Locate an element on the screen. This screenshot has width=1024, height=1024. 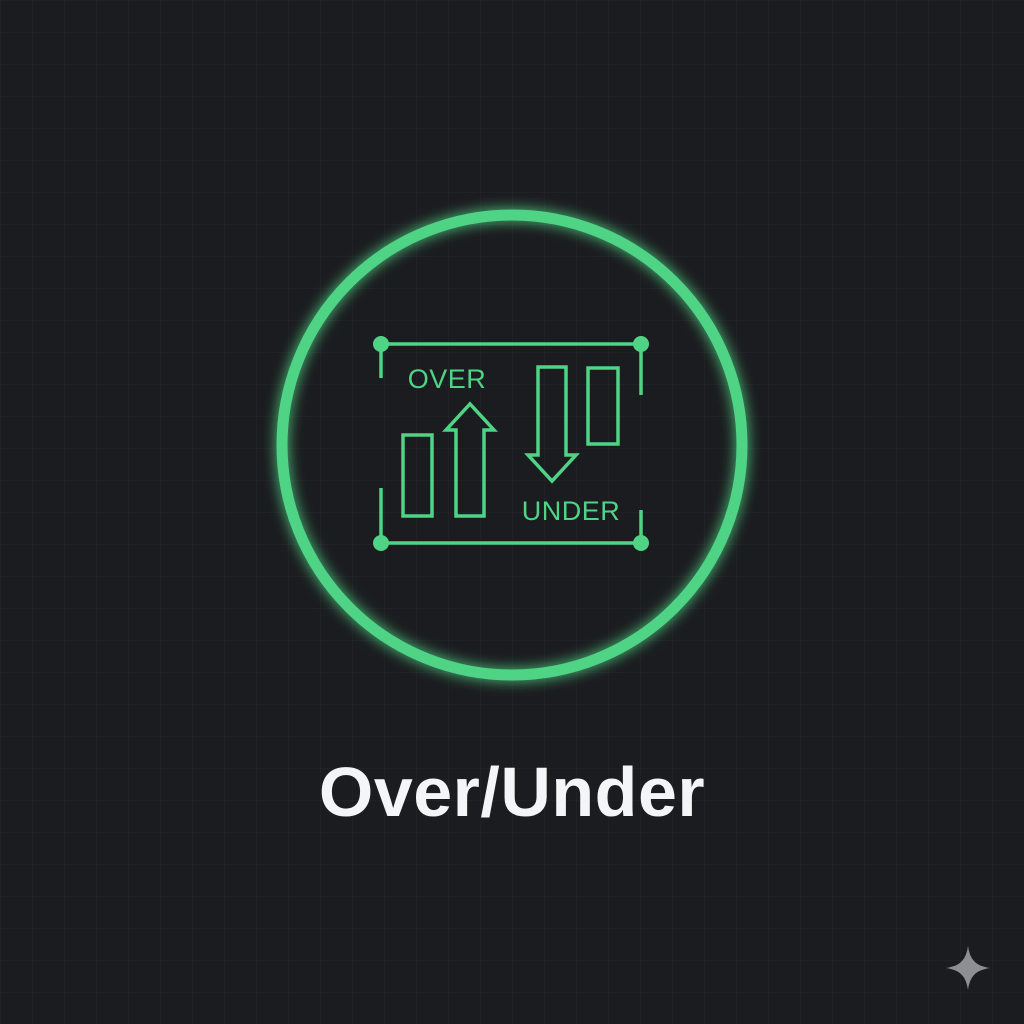
page-title: Over/Under is located at coordinates (512, 792).